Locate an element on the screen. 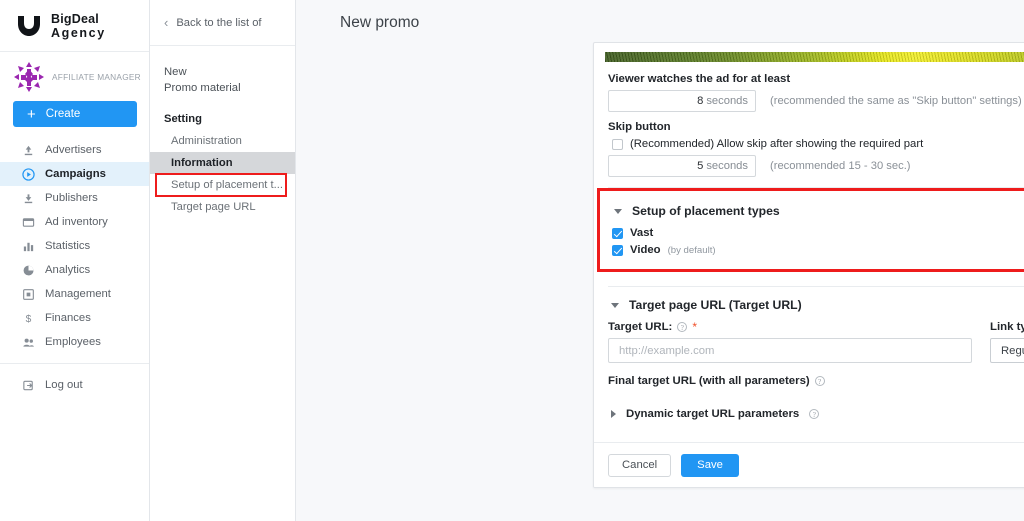 This screenshot has width=1024, height=521. sidebar-item-label: Campaigns is located at coordinates (75, 174).